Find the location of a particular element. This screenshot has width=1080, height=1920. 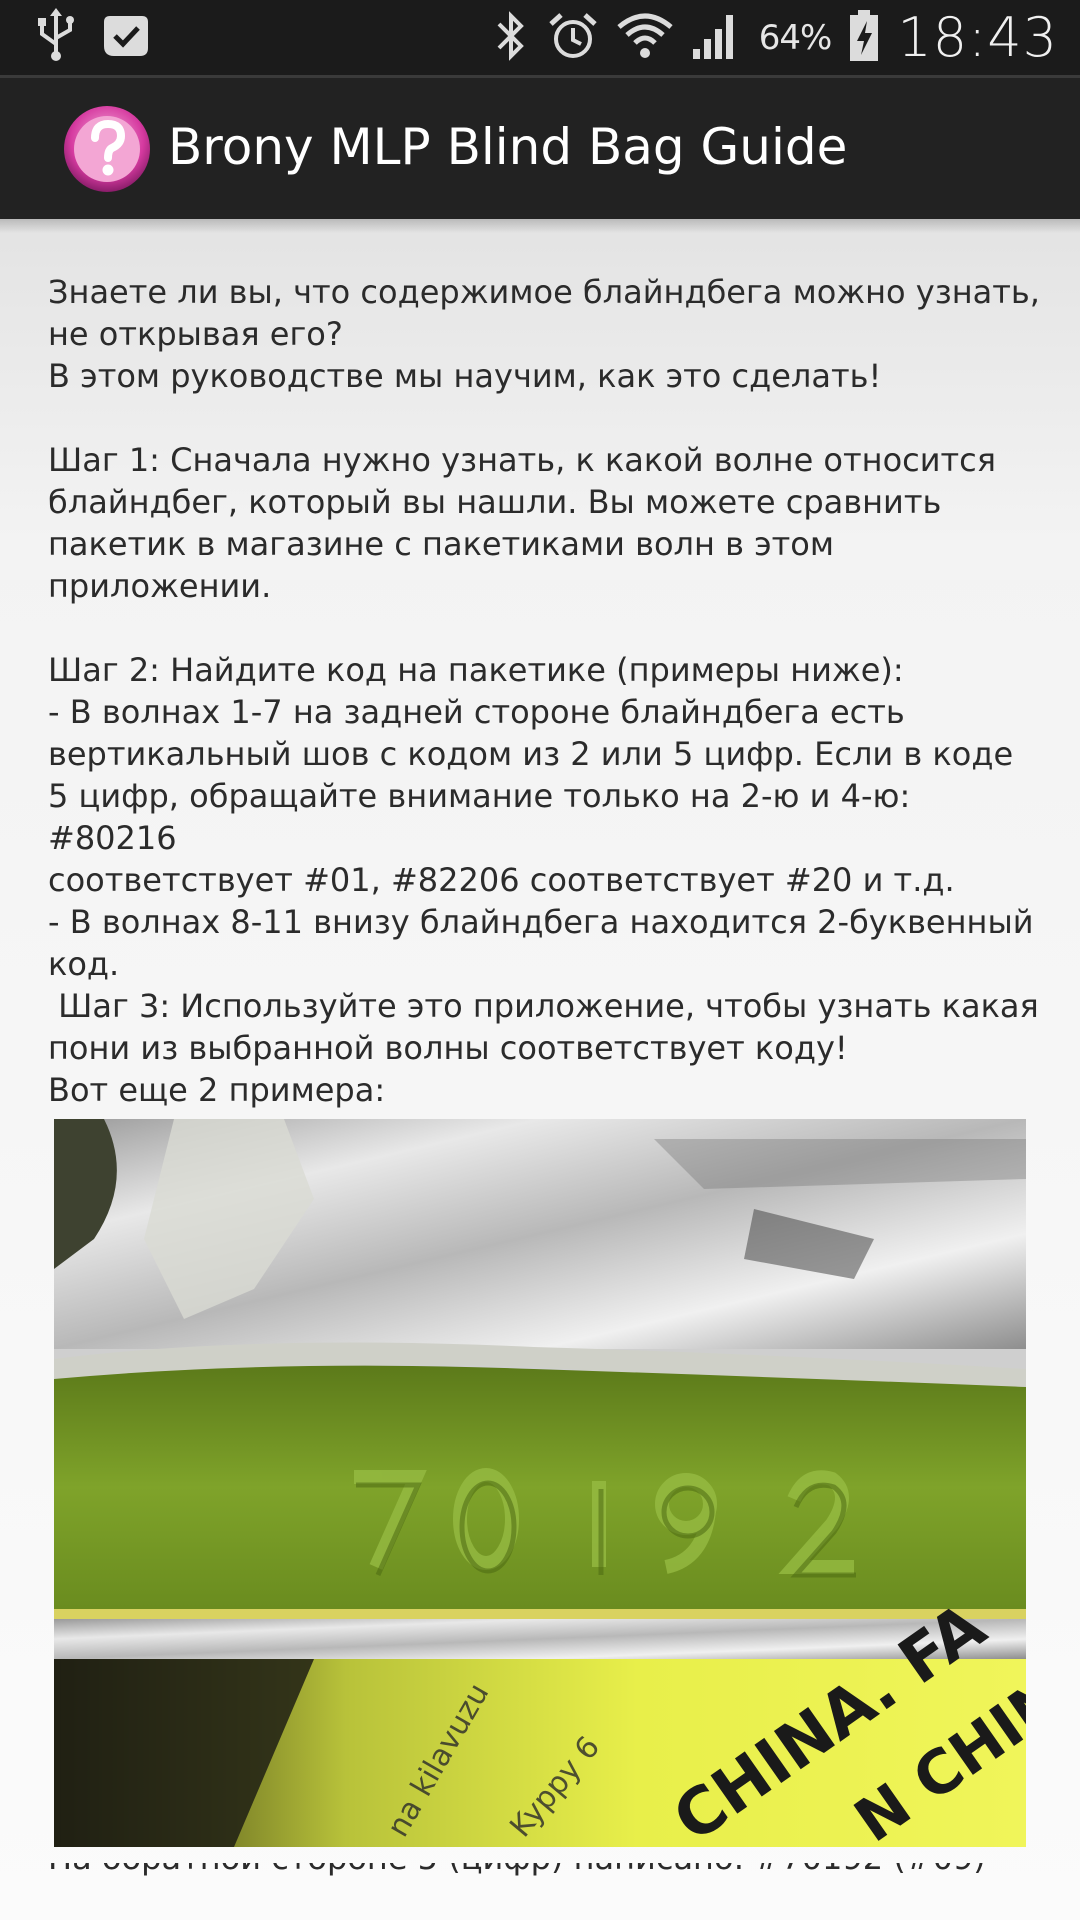

examples-label: Вот еще 2 примера: is located at coordinates (217, 1090).